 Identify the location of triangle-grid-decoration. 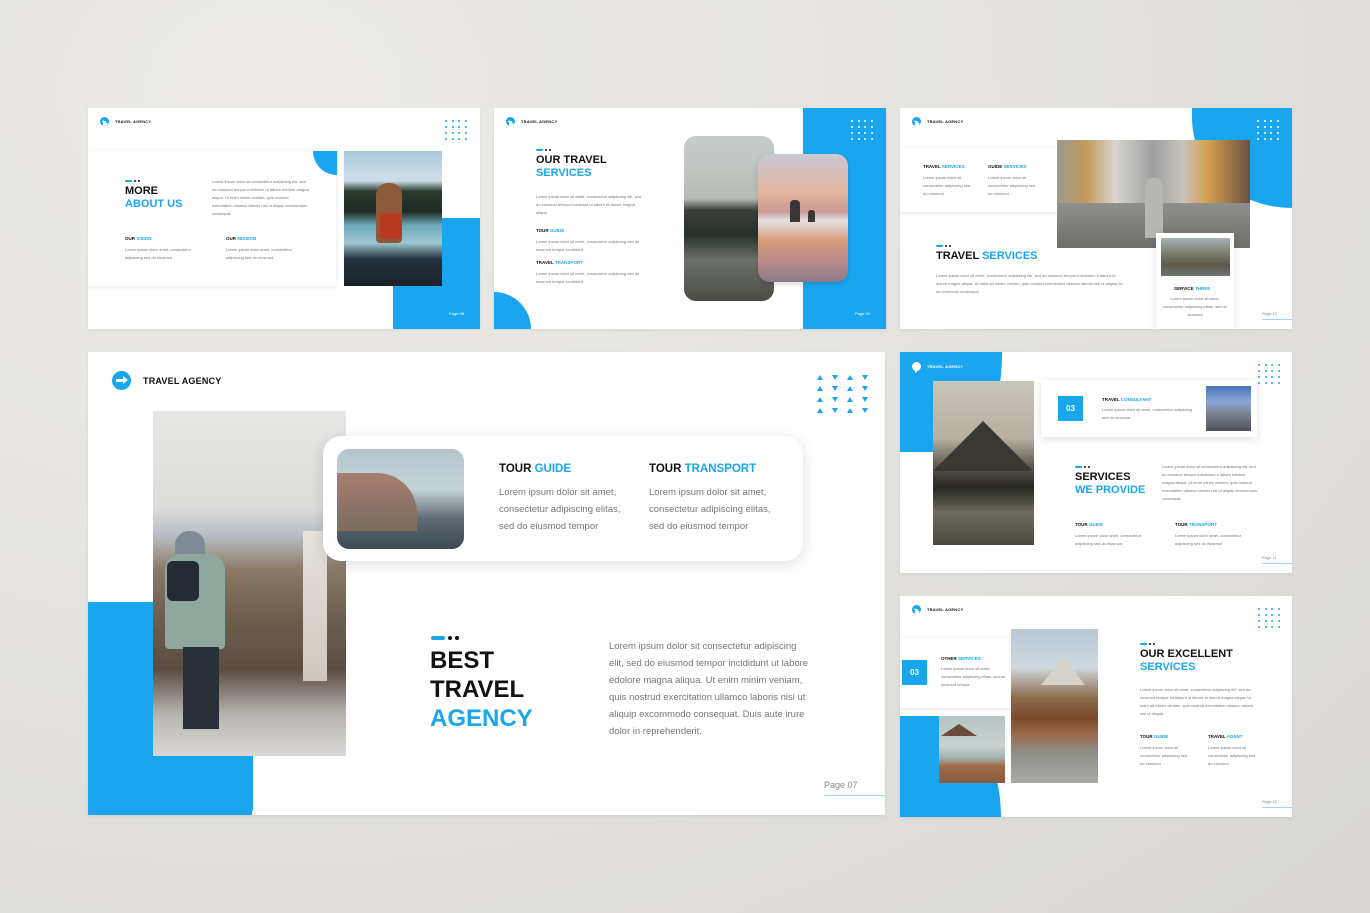
(842, 394).